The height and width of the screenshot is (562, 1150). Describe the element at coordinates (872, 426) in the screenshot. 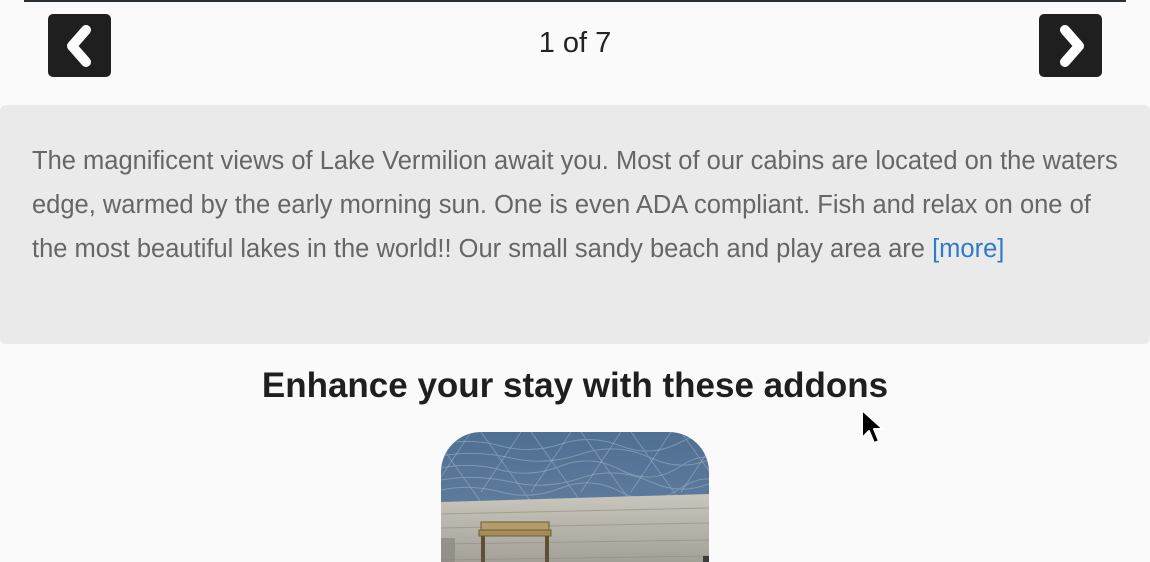

I see `mouse-pointer-icon` at that location.